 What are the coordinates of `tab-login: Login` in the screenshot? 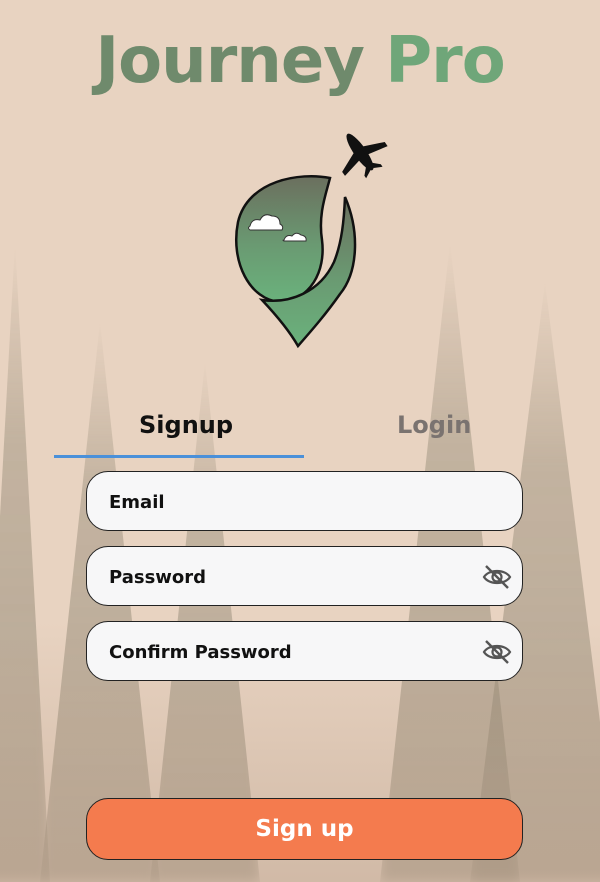 It's located at (434, 425).